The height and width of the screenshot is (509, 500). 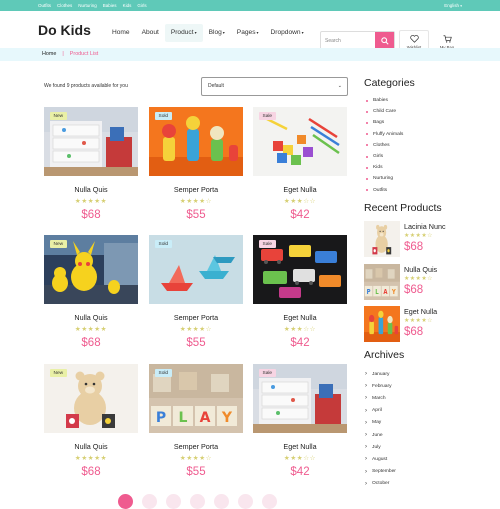 I want to click on sort-select: Default ⌄, so click(x=274, y=86).